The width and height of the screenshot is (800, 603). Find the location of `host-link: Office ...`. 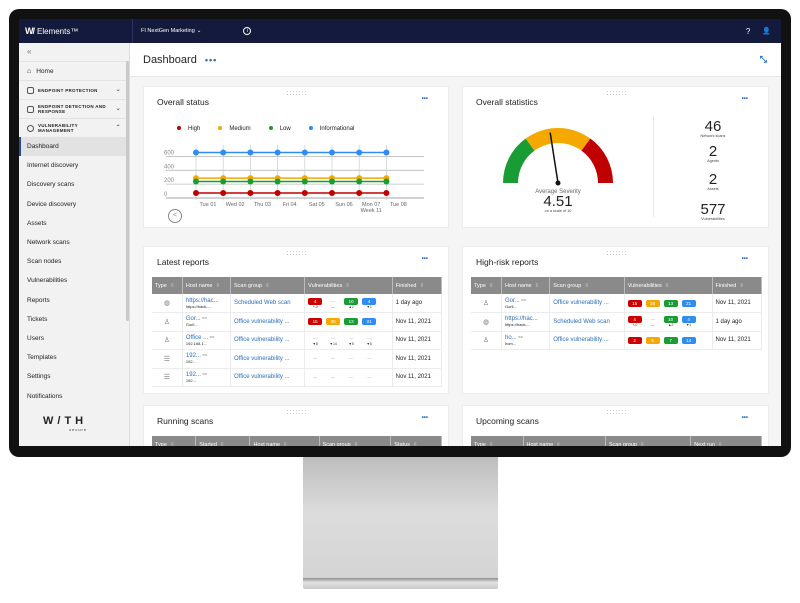

host-link: Office ... is located at coordinates (197, 338).